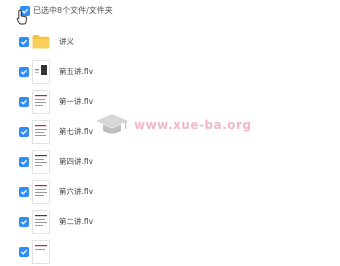 This screenshot has width=340, height=266. Describe the element at coordinates (170, 12) in the screenshot. I see `selection-header: 已选中8个文件/文件夹` at that location.